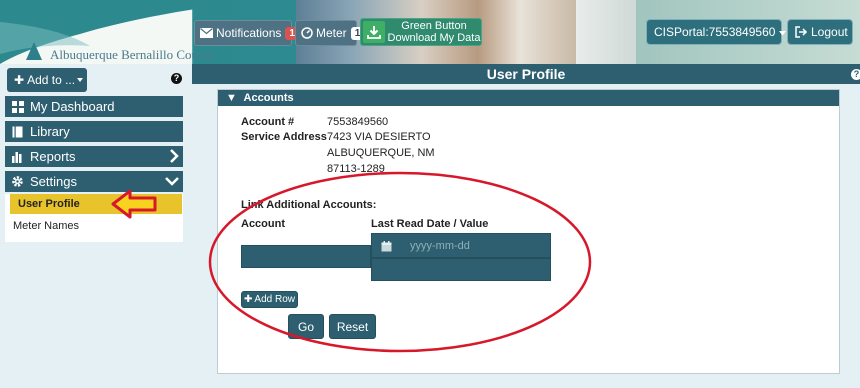 This screenshot has width=860, height=388. I want to click on download-icon, so click(374, 32).